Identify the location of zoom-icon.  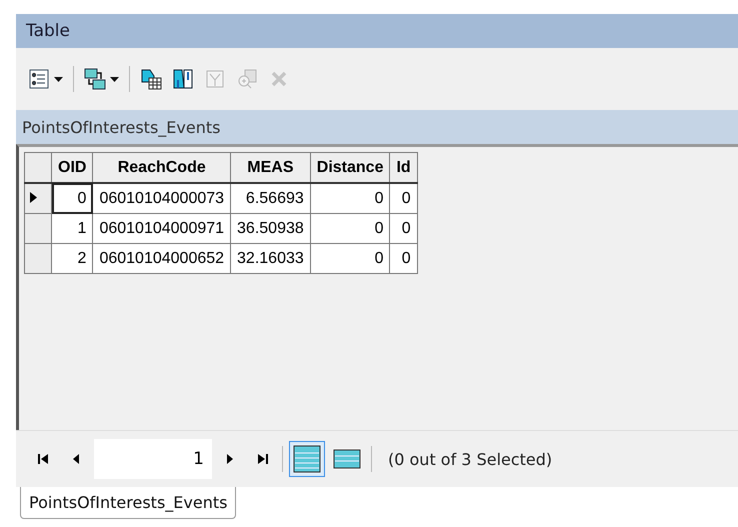
(247, 79).